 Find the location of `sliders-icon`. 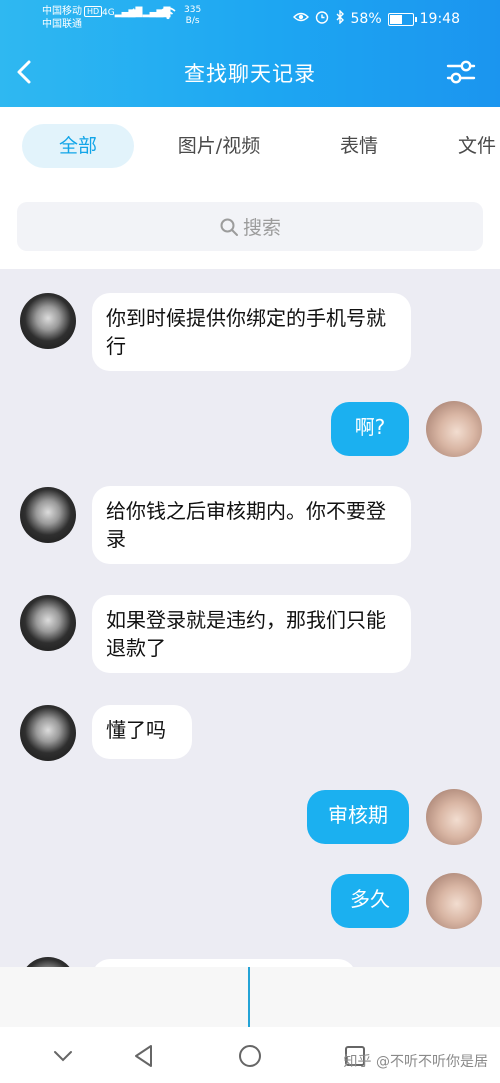

sliders-icon is located at coordinates (461, 72).